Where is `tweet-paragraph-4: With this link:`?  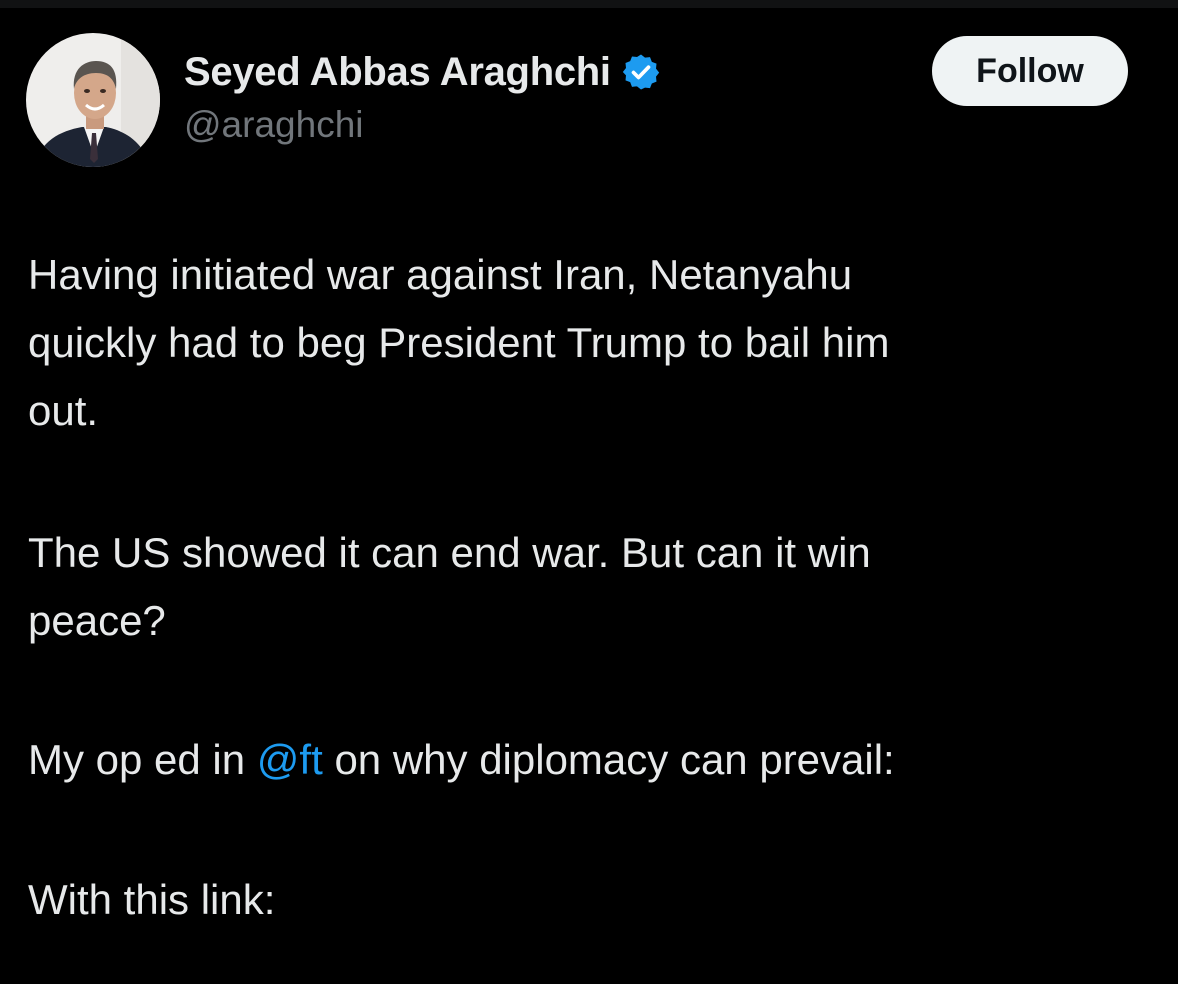
tweet-paragraph-4: With this link: is located at coordinates (151, 900).